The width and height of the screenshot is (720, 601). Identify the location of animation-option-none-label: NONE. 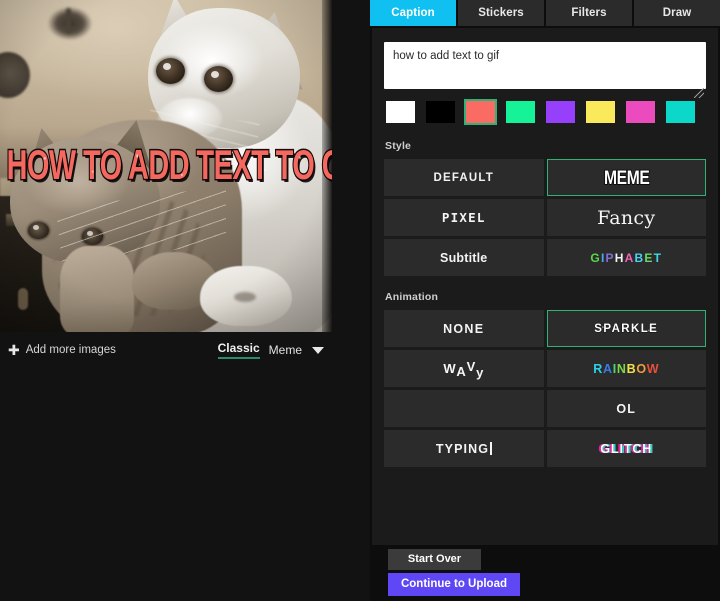
(464, 328).